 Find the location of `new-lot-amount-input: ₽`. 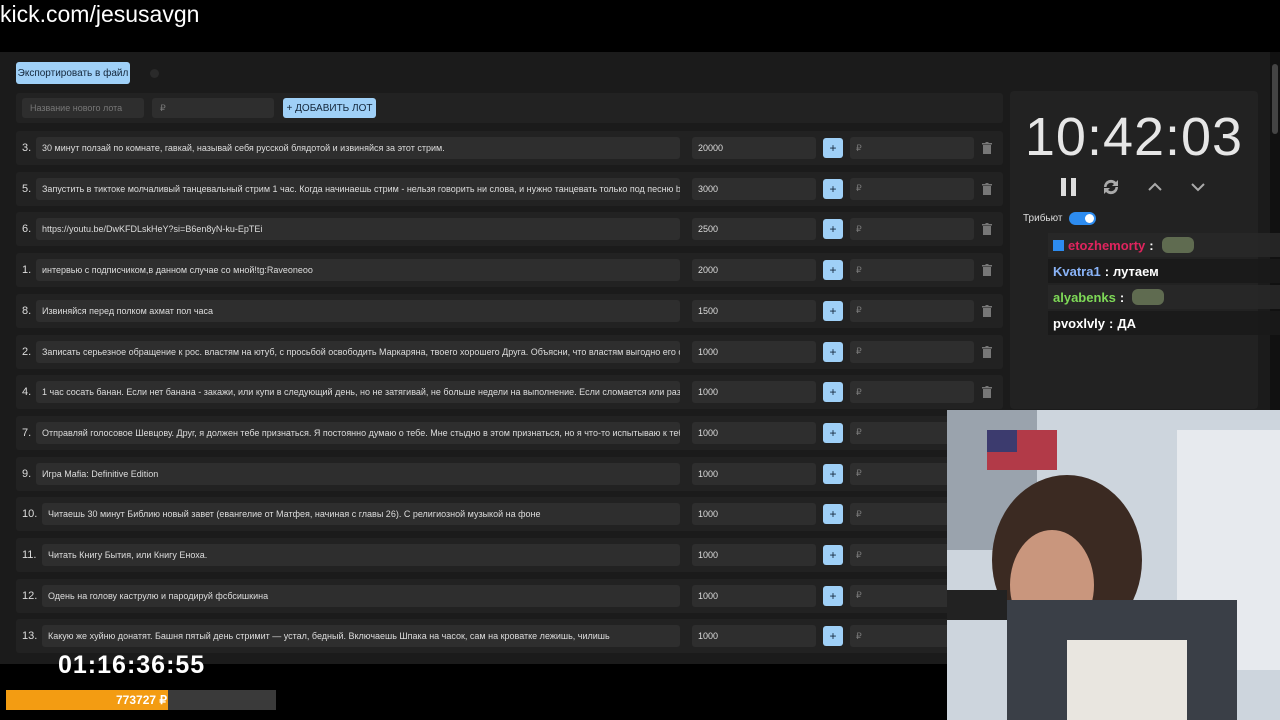

new-lot-amount-input: ₽ is located at coordinates (213, 108).